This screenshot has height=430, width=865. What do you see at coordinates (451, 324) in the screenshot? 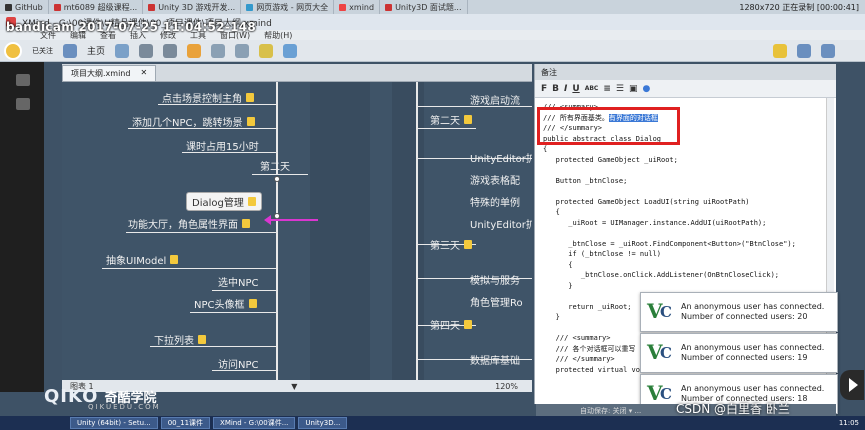
I see `mindmap-topic-day4: 第四天` at bounding box center [451, 324].